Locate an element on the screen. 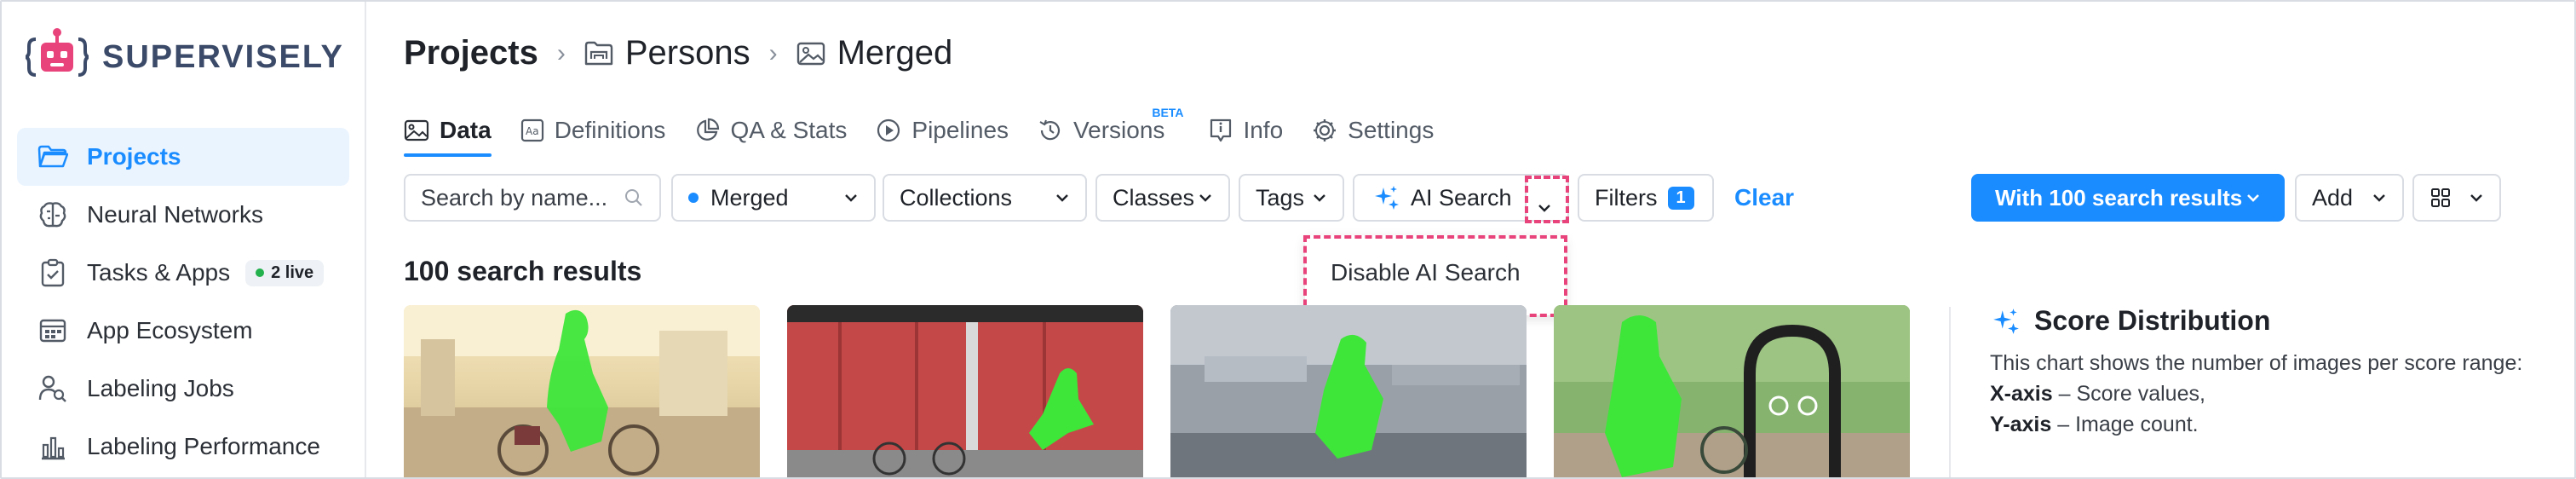 The height and width of the screenshot is (479, 2576). collections-label: Collections is located at coordinates (957, 197).